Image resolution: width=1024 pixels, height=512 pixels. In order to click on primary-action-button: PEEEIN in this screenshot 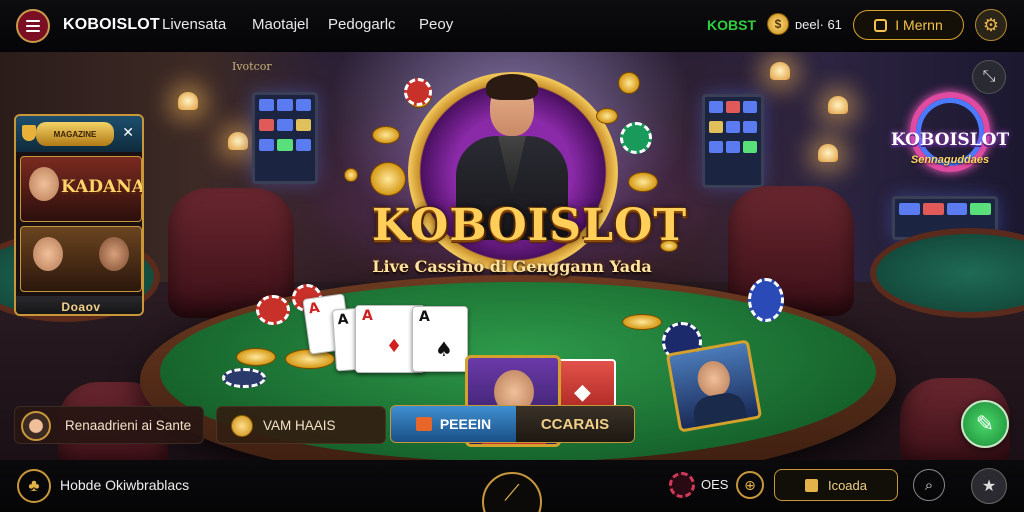, I will do `click(453, 424)`.